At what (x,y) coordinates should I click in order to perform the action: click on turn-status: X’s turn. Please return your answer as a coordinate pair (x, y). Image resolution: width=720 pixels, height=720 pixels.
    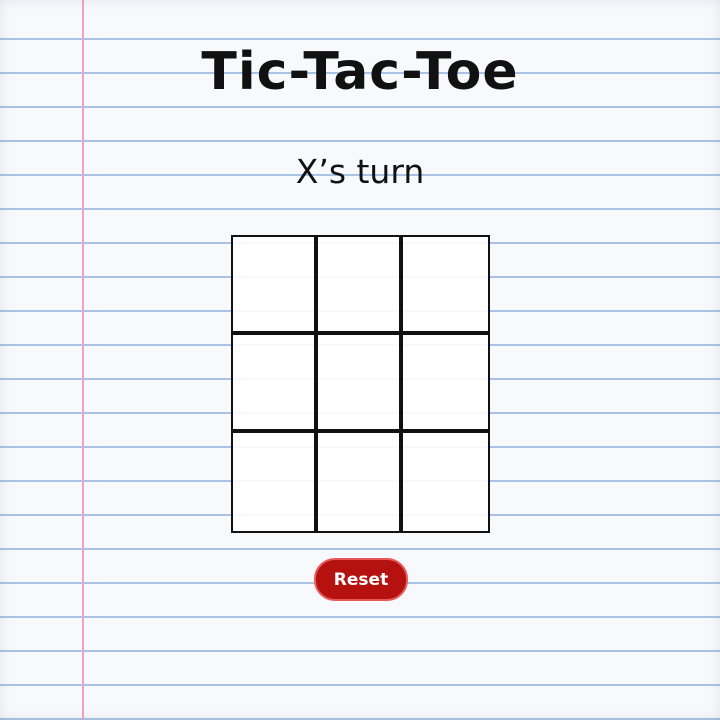
    Looking at the image, I should click on (360, 171).